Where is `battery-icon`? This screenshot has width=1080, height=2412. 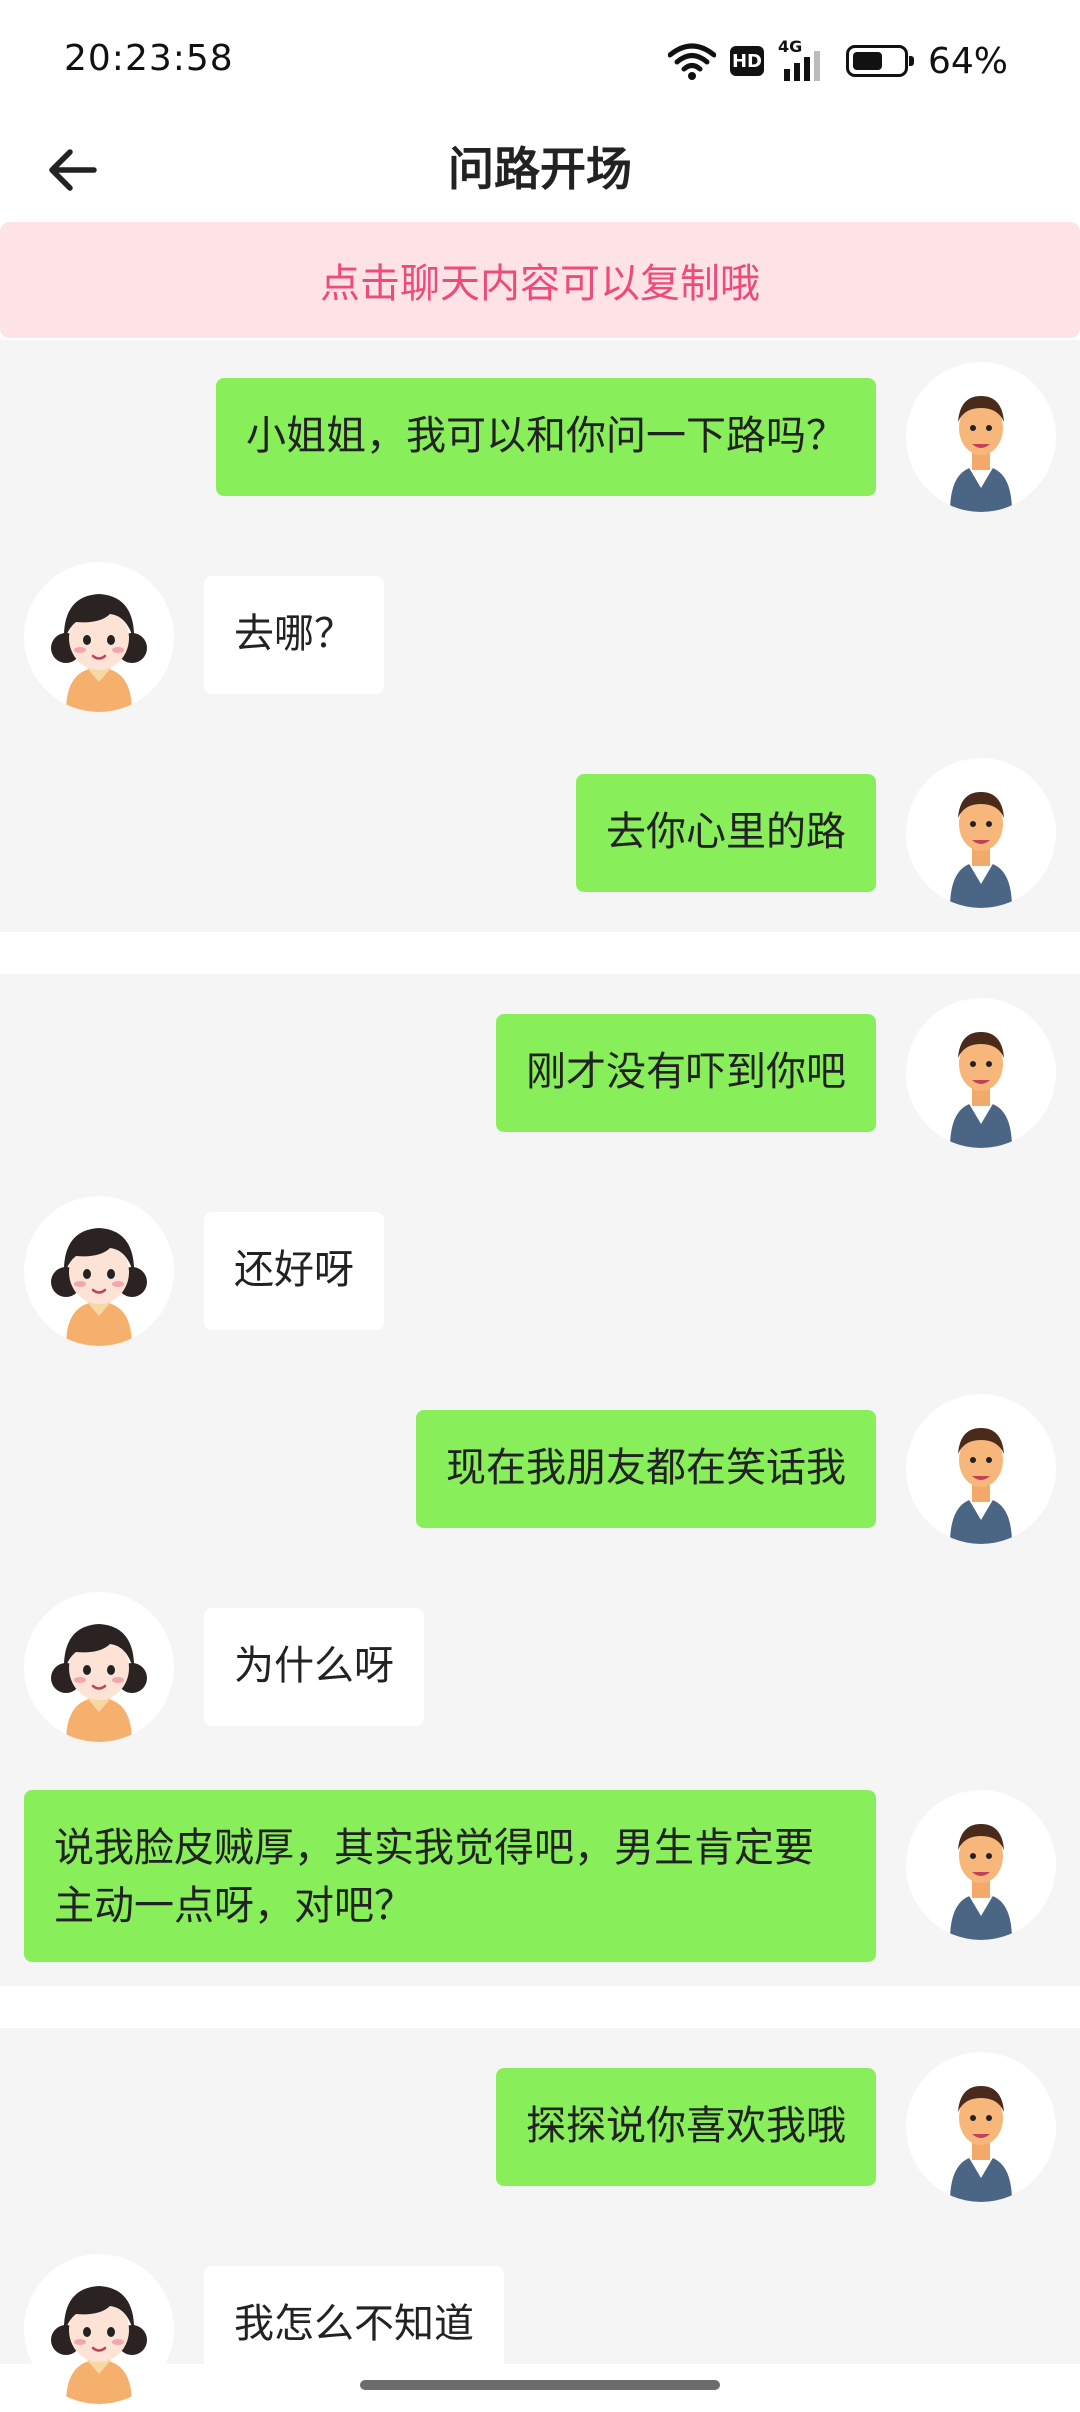 battery-icon is located at coordinates (879, 61).